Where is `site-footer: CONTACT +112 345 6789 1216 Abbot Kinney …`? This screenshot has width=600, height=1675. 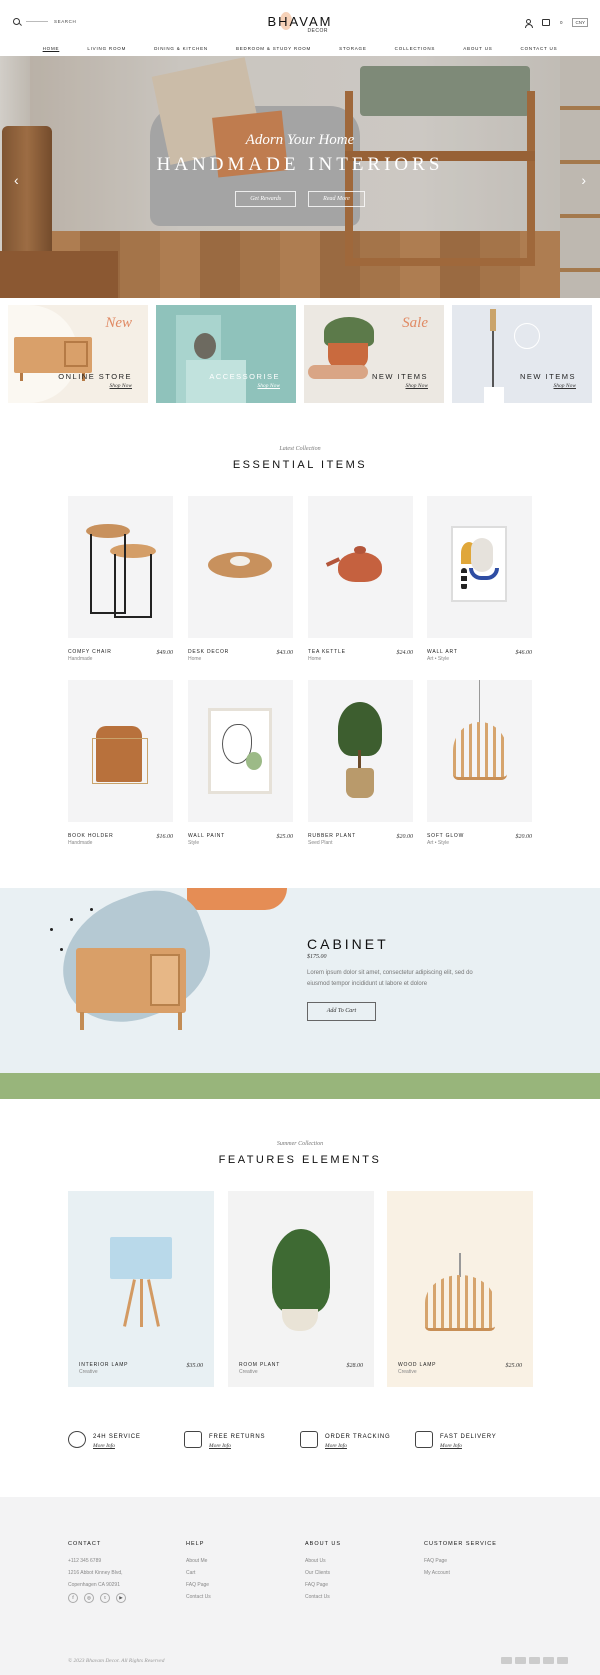 site-footer: CONTACT +112 345 6789 1216 Abbot Kinney … is located at coordinates (300, 1586).